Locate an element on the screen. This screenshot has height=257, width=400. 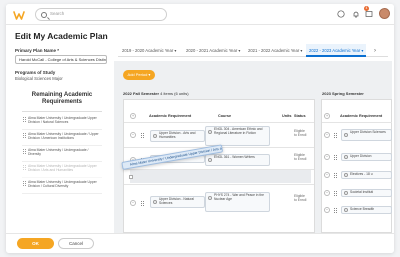
requirement-pill: Upper Division Sciences is located at coordinates (366, 135).